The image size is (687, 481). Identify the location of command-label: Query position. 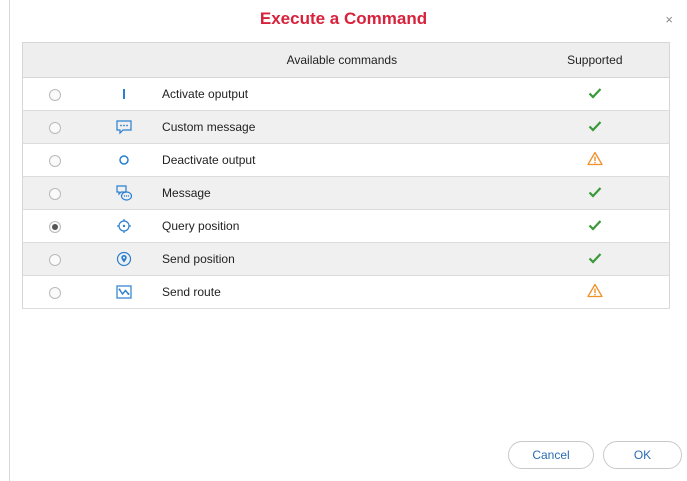
(341, 226).